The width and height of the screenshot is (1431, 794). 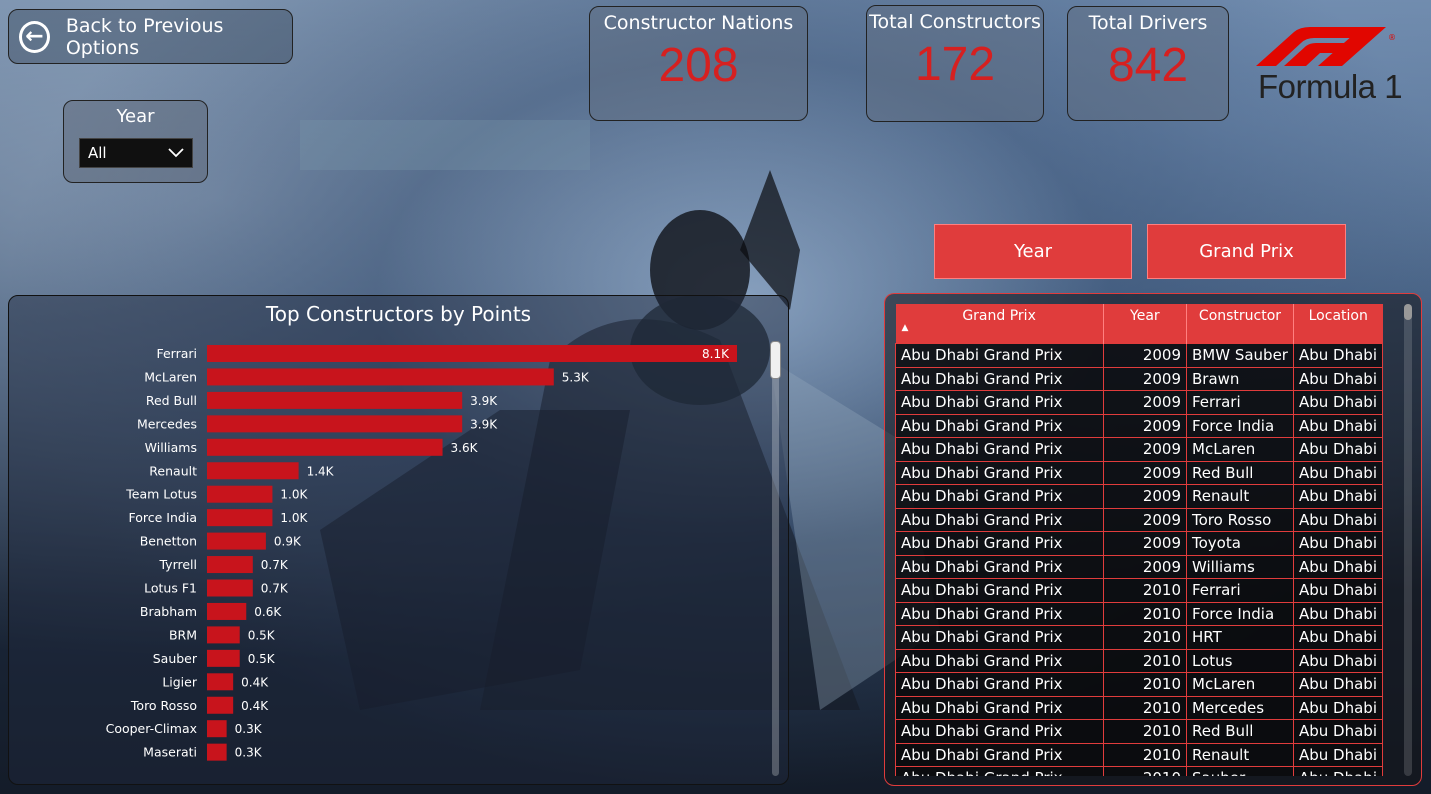 What do you see at coordinates (170, 752) in the screenshot?
I see `category-label: Maserati` at bounding box center [170, 752].